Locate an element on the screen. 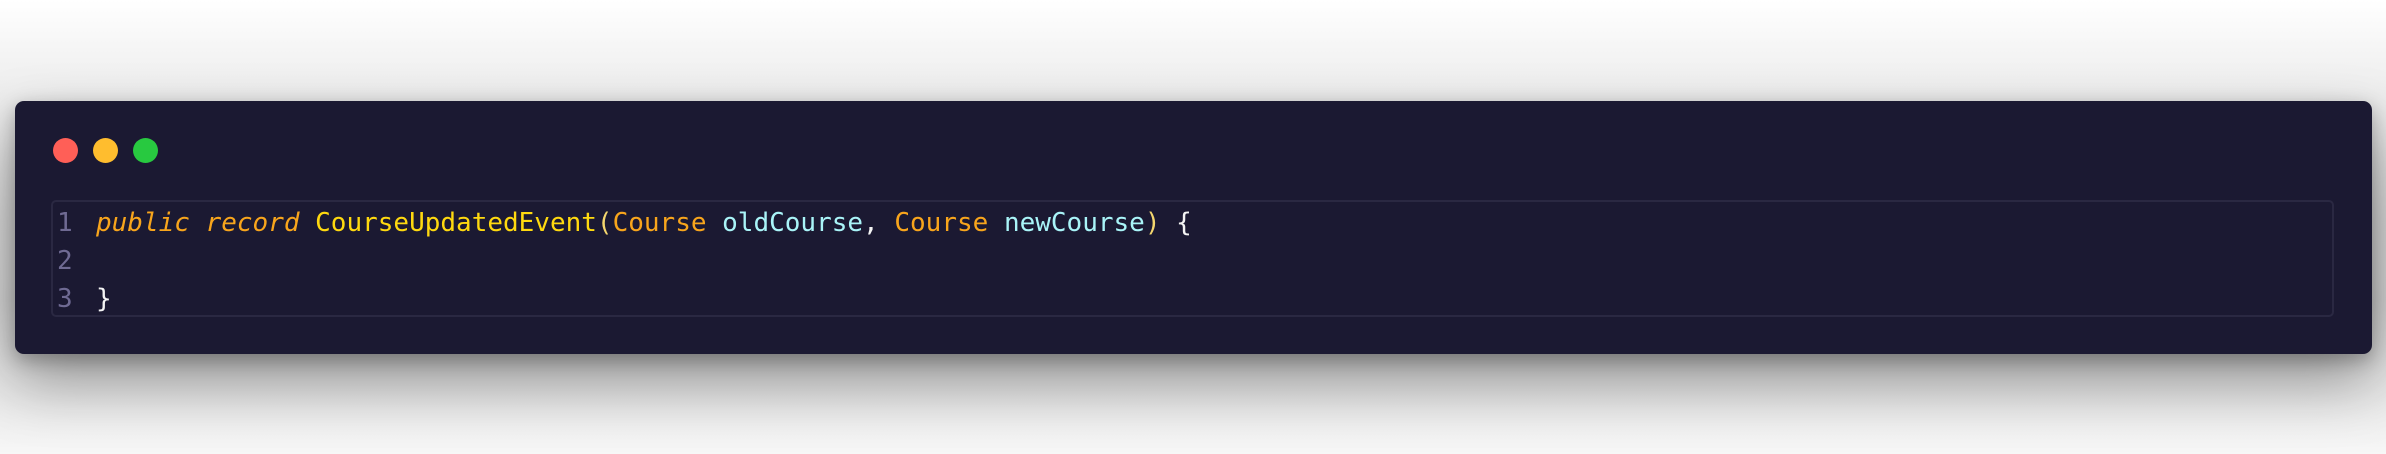 The width and height of the screenshot is (2386, 454). line-number: 3 is located at coordinates (65, 299).